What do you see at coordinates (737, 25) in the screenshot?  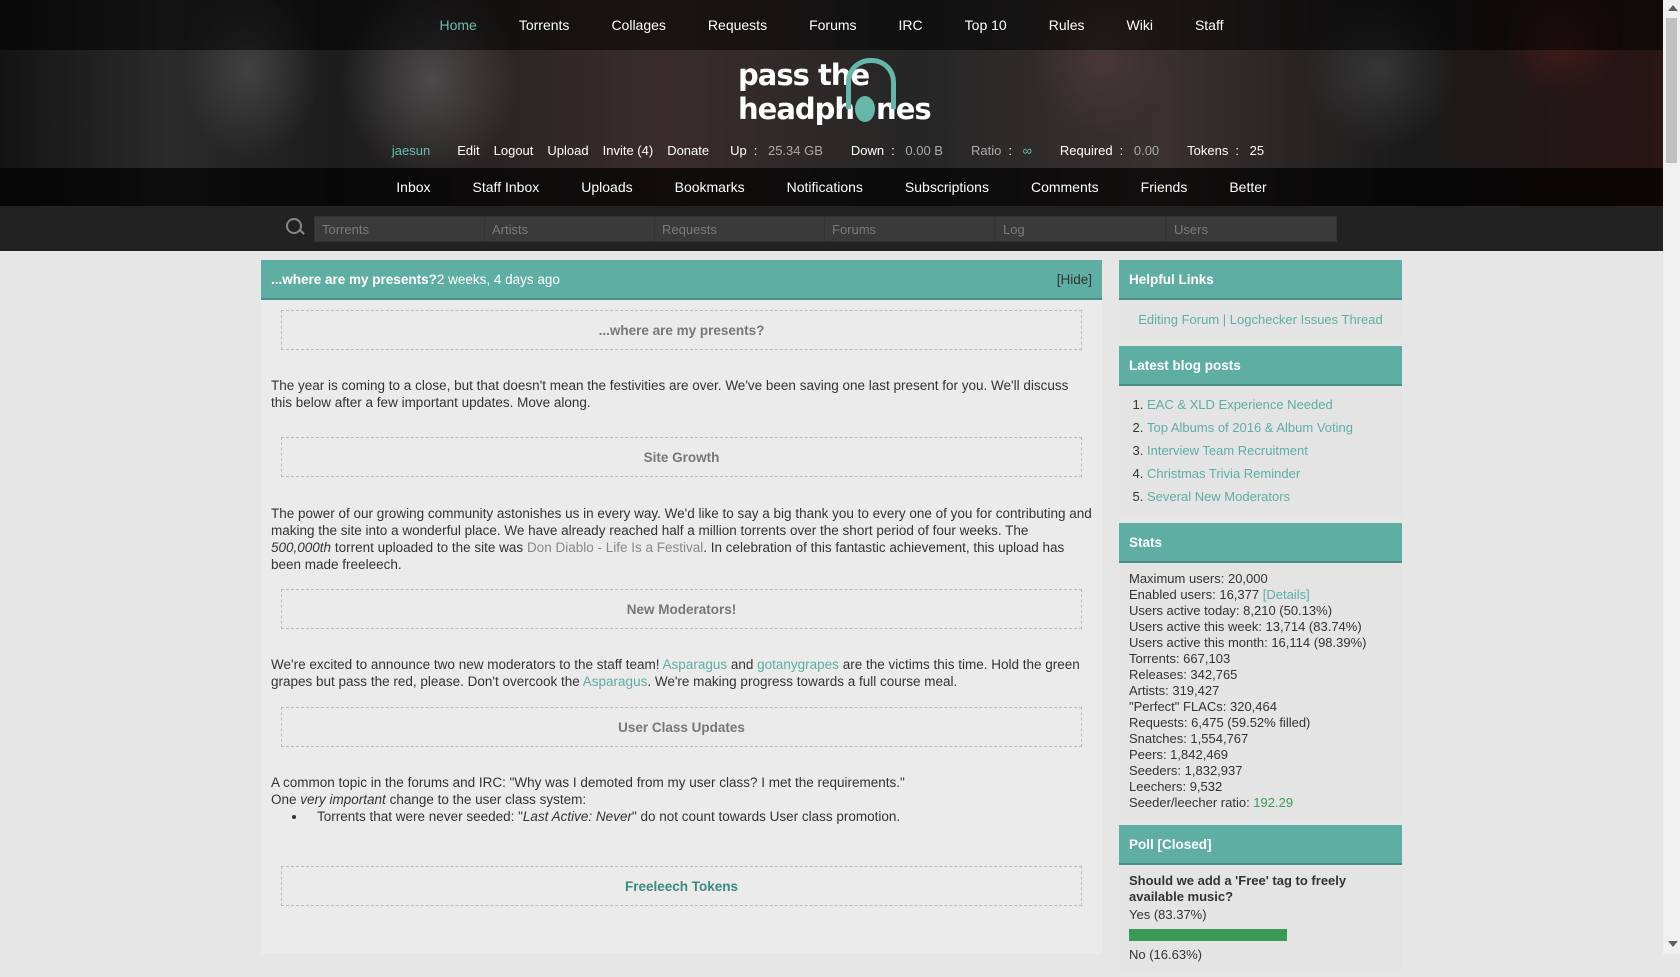 I see `nav-requests: Requests` at bounding box center [737, 25].